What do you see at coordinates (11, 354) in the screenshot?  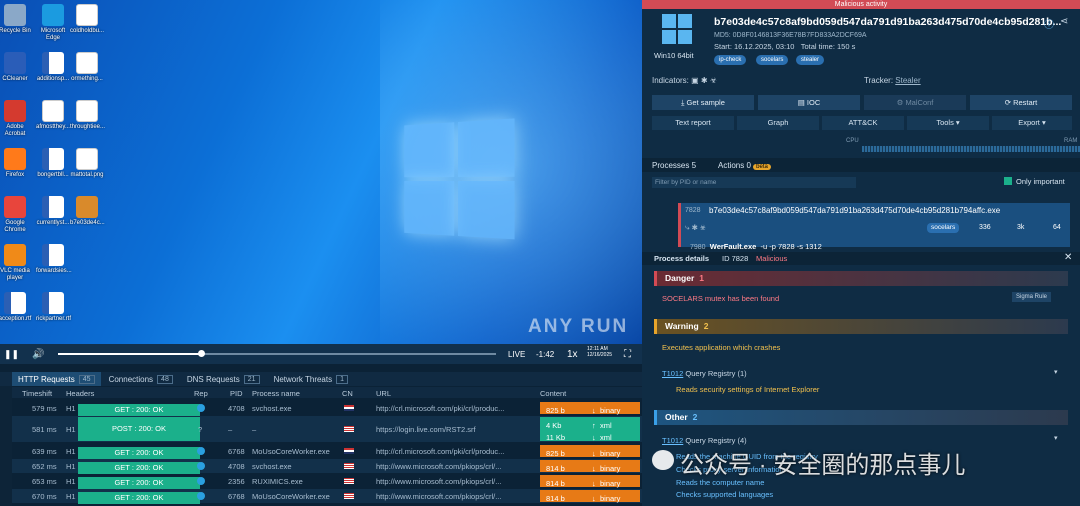 I see `pause-icon: ❚❚` at bounding box center [11, 354].